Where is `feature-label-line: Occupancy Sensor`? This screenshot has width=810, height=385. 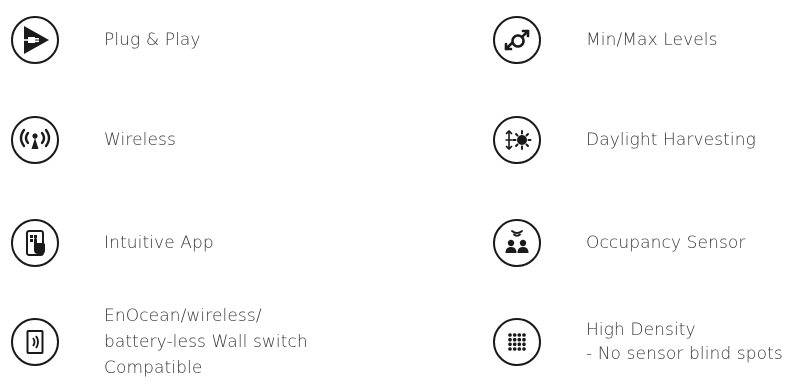 feature-label-line: Occupancy Sensor is located at coordinates (666, 243).